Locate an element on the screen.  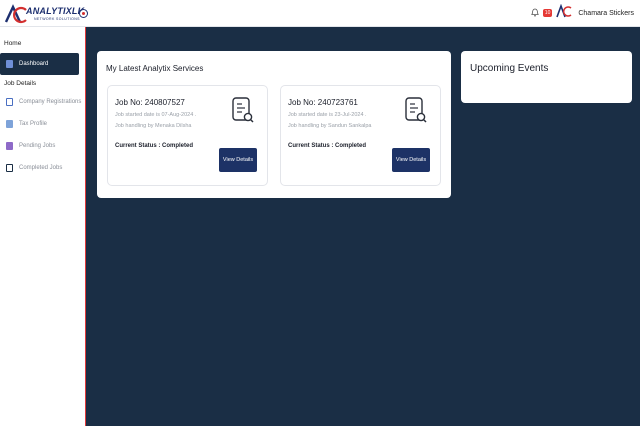
sidebar-item-label: Company Registrations is located at coordinates (50, 102).